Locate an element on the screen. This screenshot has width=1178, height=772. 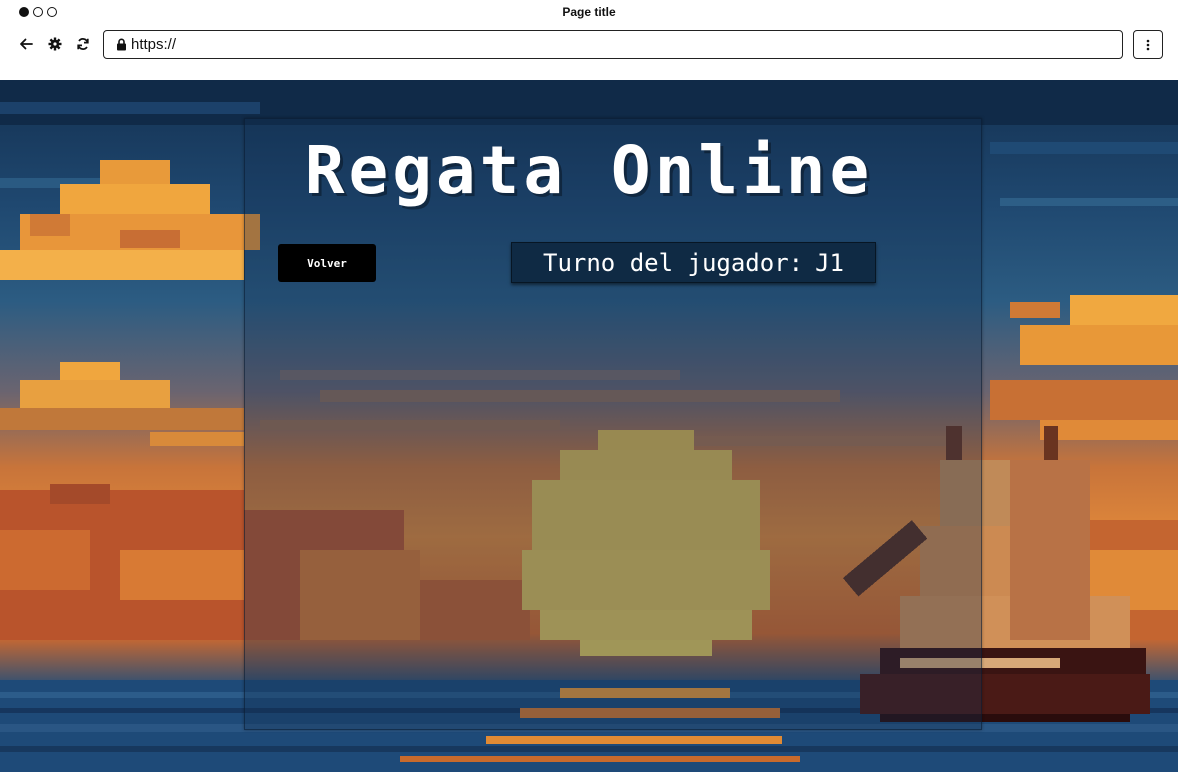
turn-player: J1 is located at coordinates (829, 262).